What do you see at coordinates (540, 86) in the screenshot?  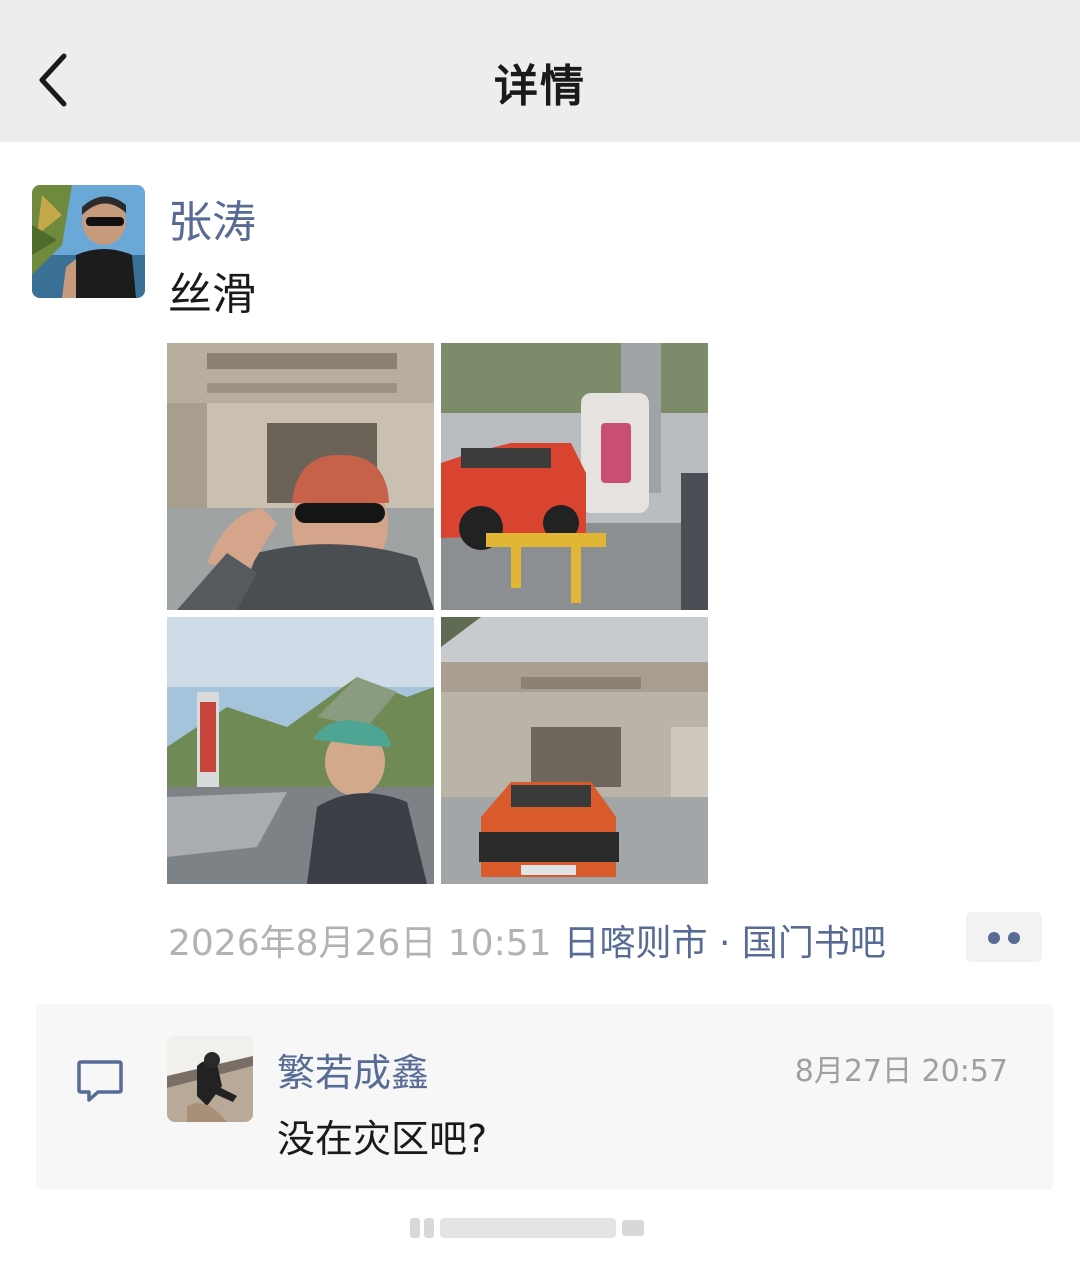 I see `page-title: 详情` at bounding box center [540, 86].